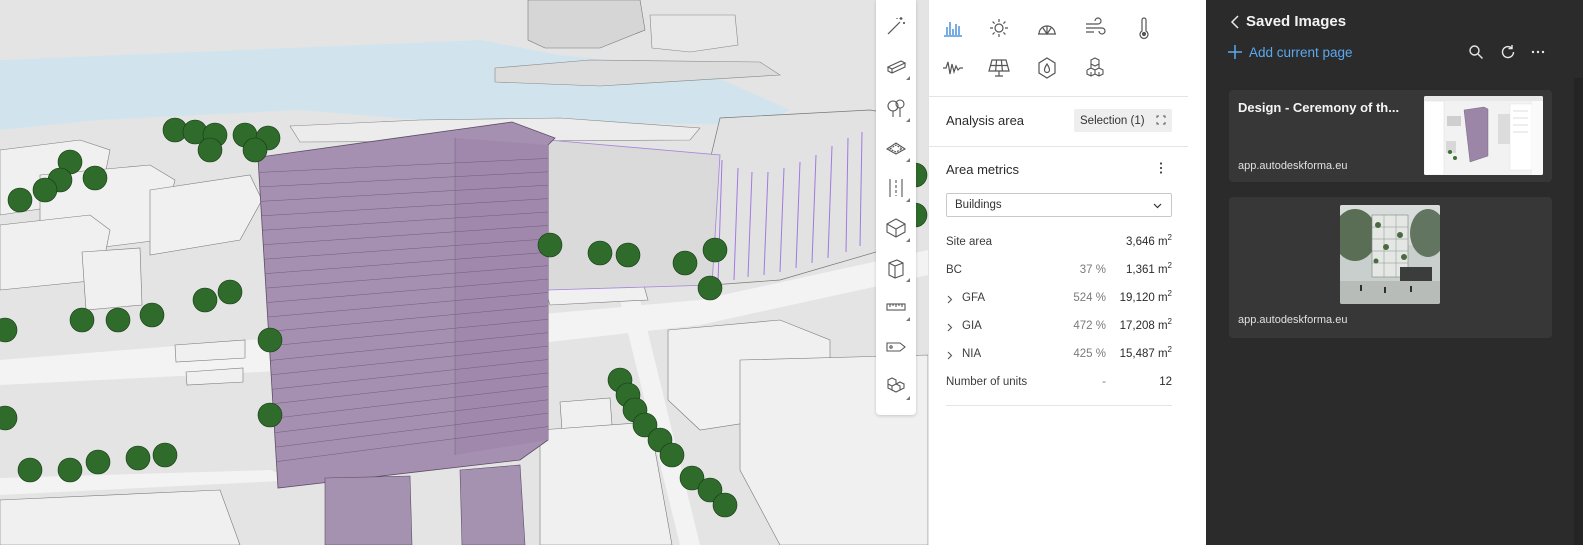 This screenshot has width=1583, height=545. Describe the element at coordinates (1390, 254) in the screenshot. I see `rendering-thumbnail` at that location.